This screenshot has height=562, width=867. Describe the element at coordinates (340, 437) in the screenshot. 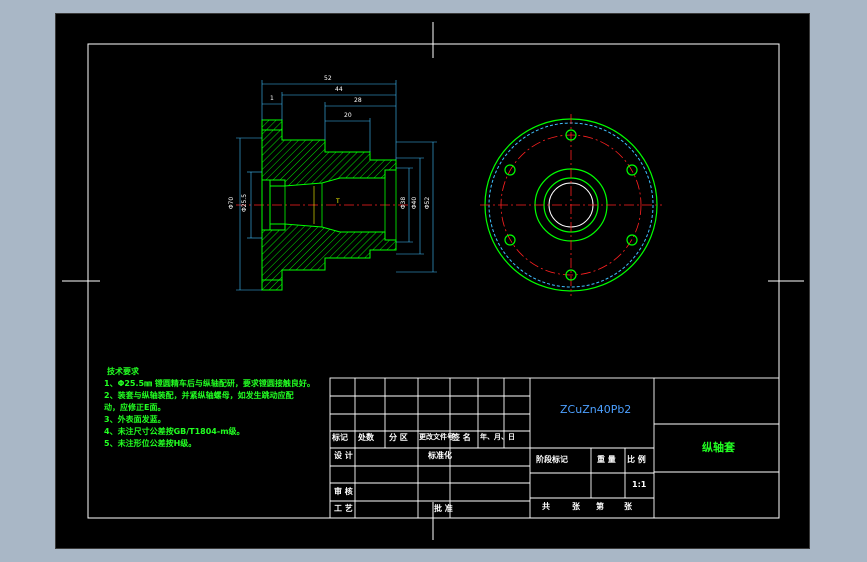

I see `cell-mark: 标记` at that location.